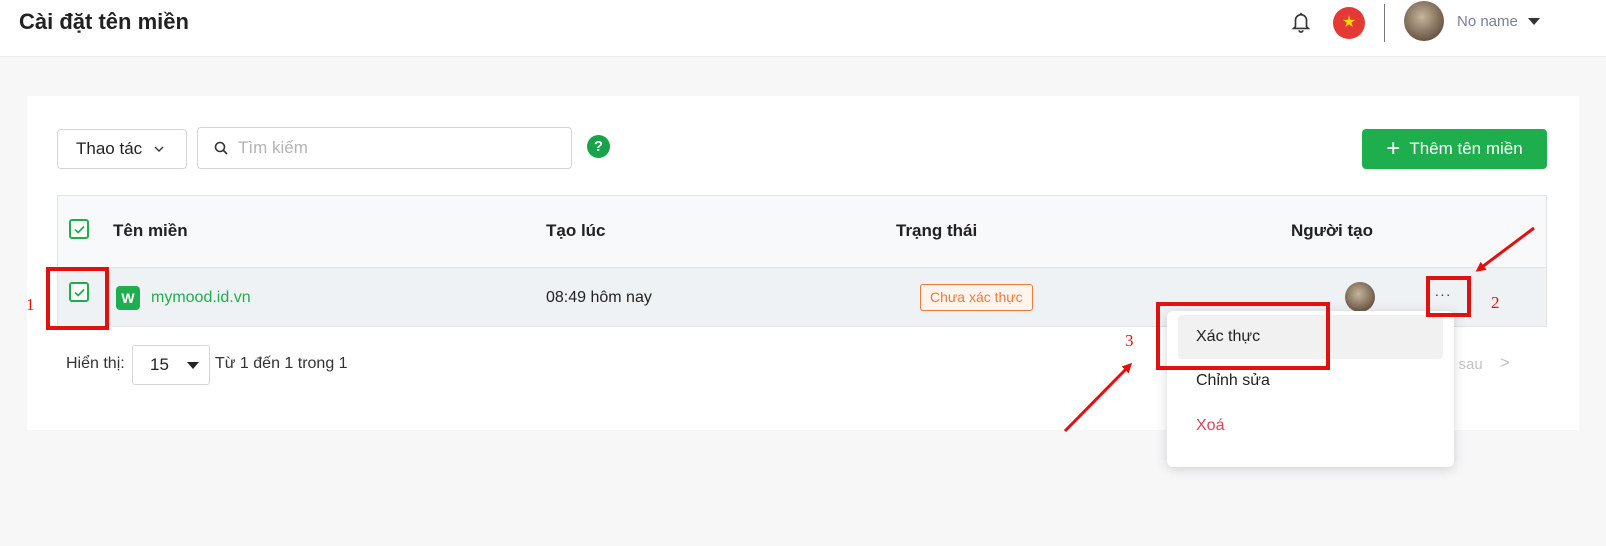 The width and height of the screenshot is (1606, 546). I want to click on annotation-box-checkbox, so click(77, 298).